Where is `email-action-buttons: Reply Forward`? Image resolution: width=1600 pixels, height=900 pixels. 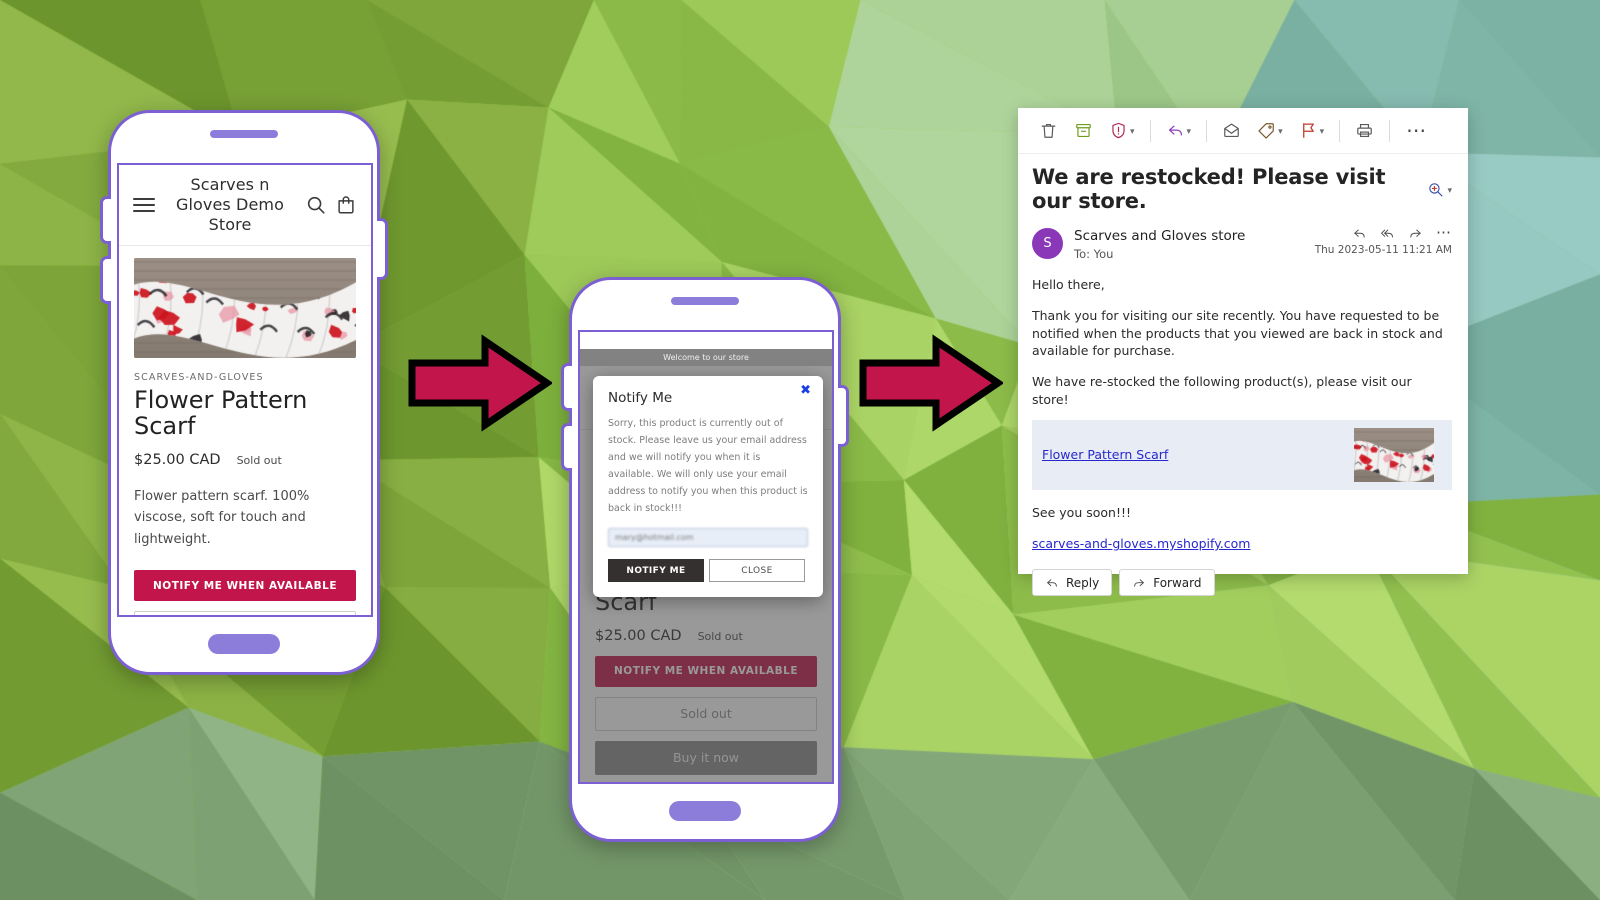 email-action-buttons: Reply Forward is located at coordinates (1242, 589).